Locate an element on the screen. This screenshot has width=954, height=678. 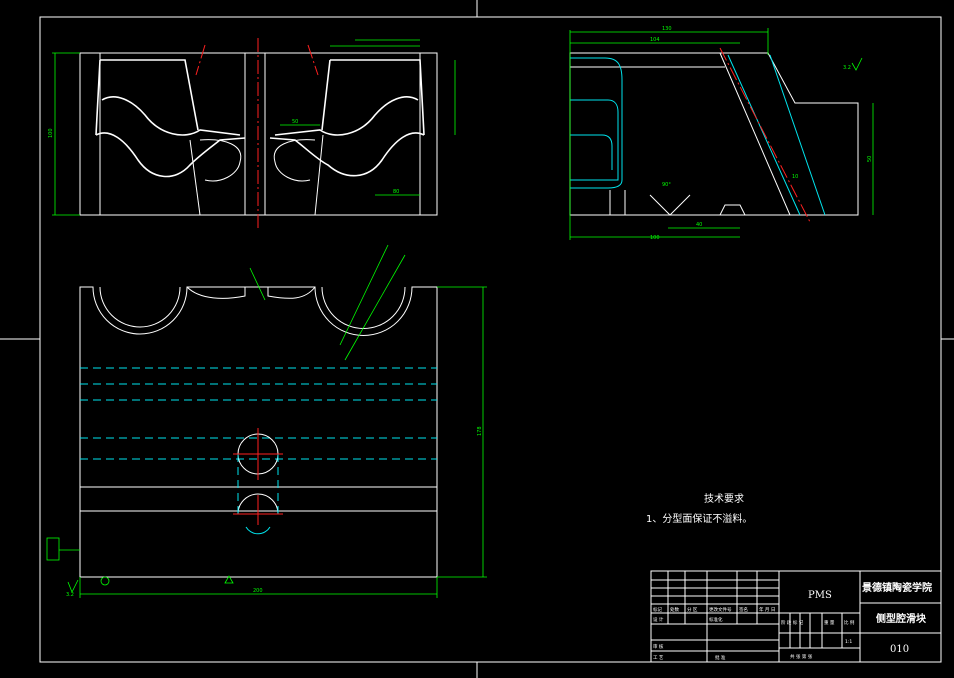
drawing-number: 010 is located at coordinates (899, 649).